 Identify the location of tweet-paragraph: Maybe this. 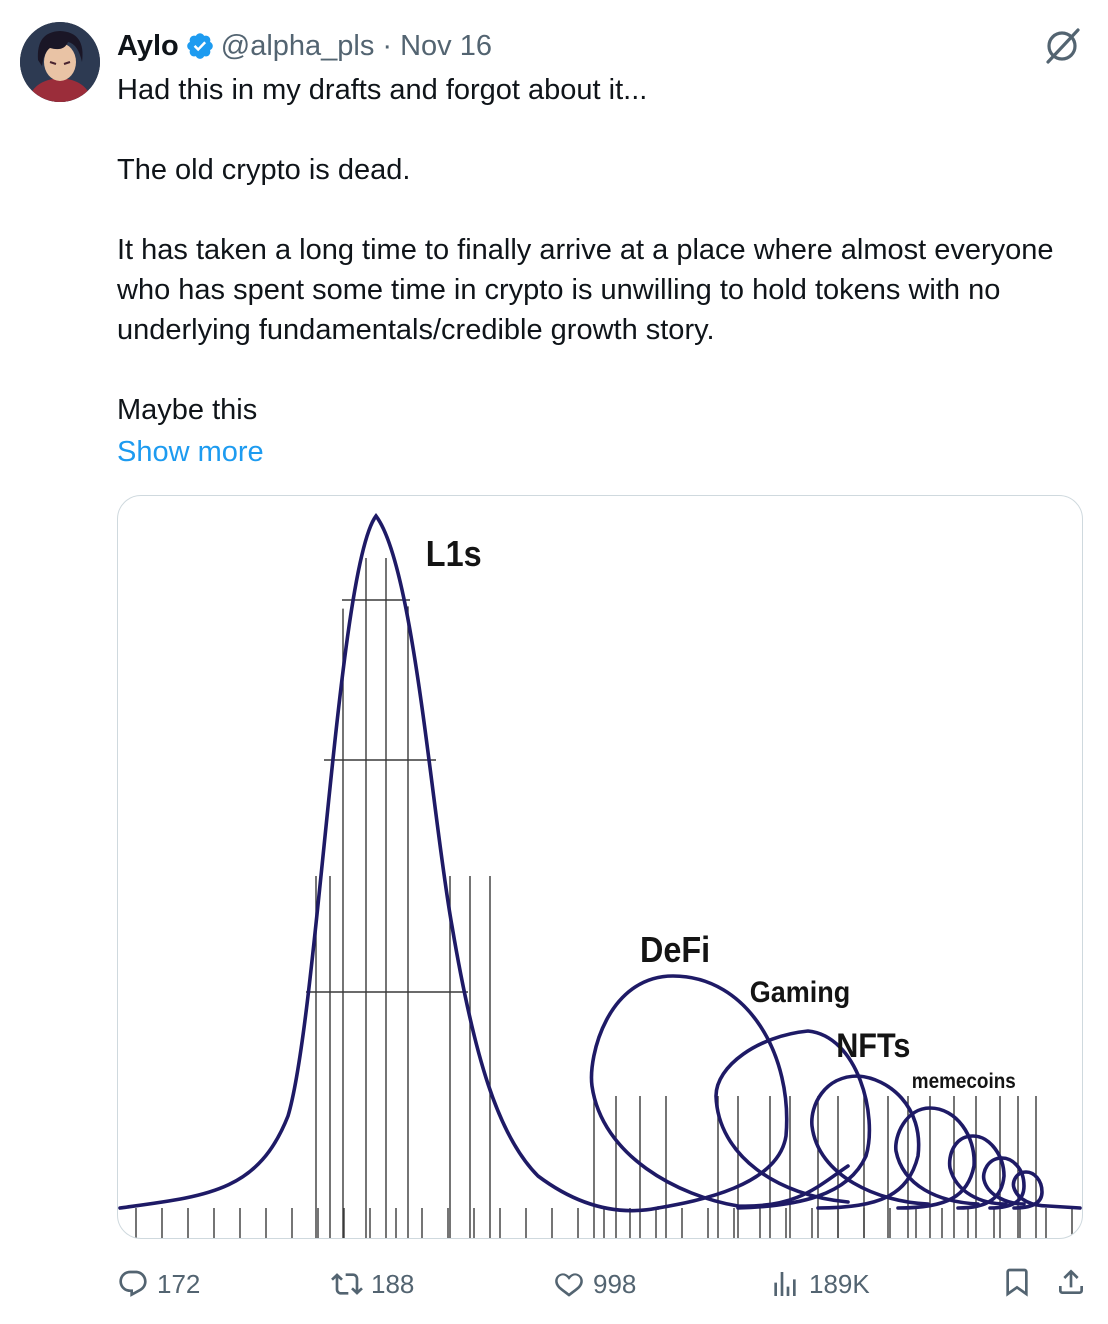
(187, 410).